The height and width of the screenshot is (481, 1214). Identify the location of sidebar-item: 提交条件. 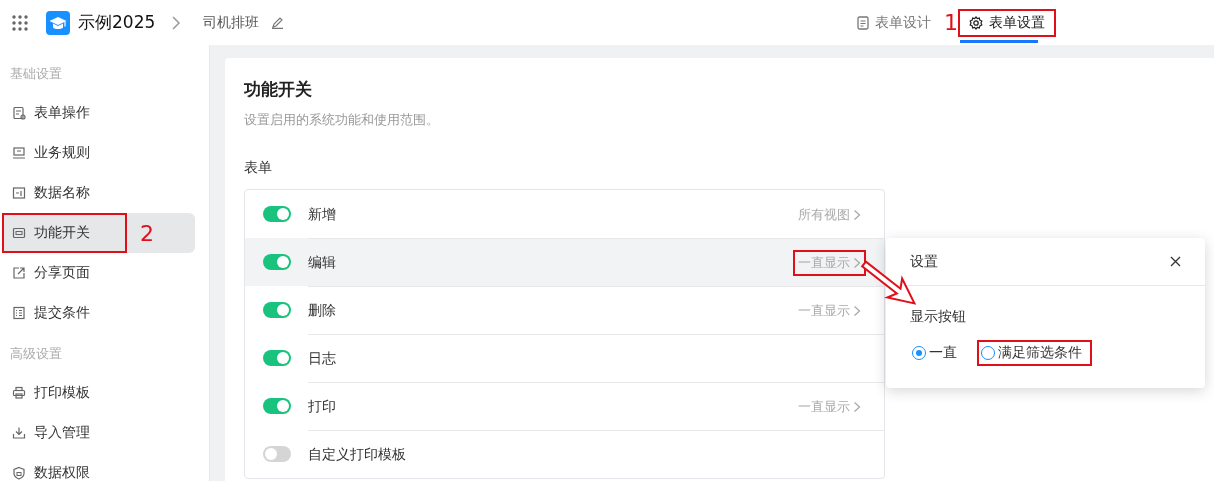
(98, 313).